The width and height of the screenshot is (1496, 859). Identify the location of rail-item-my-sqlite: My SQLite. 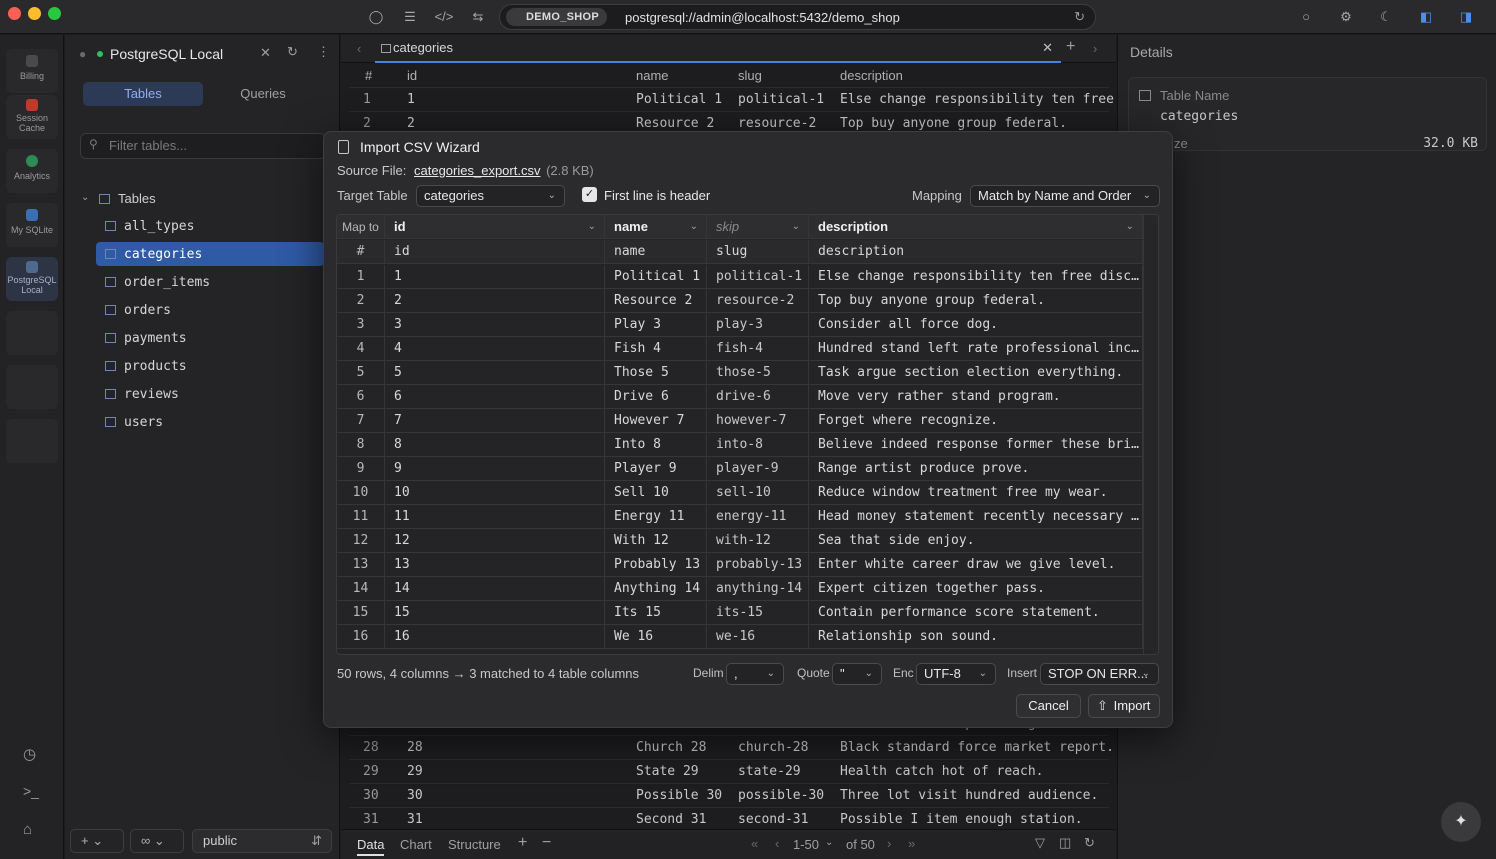
(32, 225).